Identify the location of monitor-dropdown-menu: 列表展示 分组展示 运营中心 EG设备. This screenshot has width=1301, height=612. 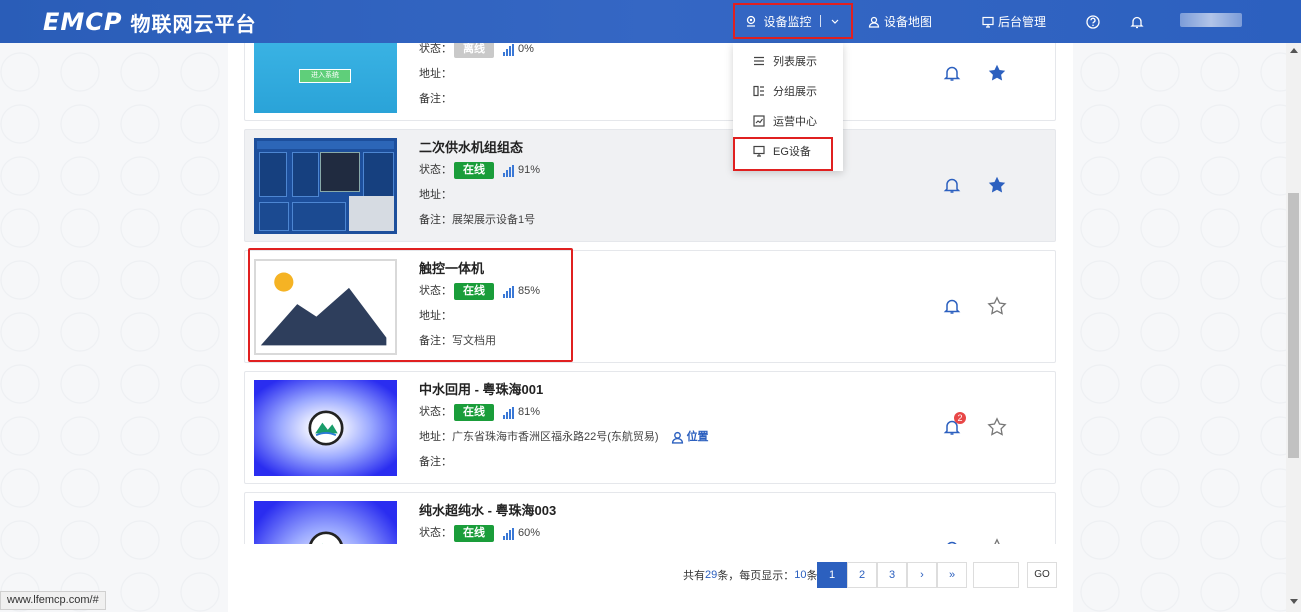
(788, 107).